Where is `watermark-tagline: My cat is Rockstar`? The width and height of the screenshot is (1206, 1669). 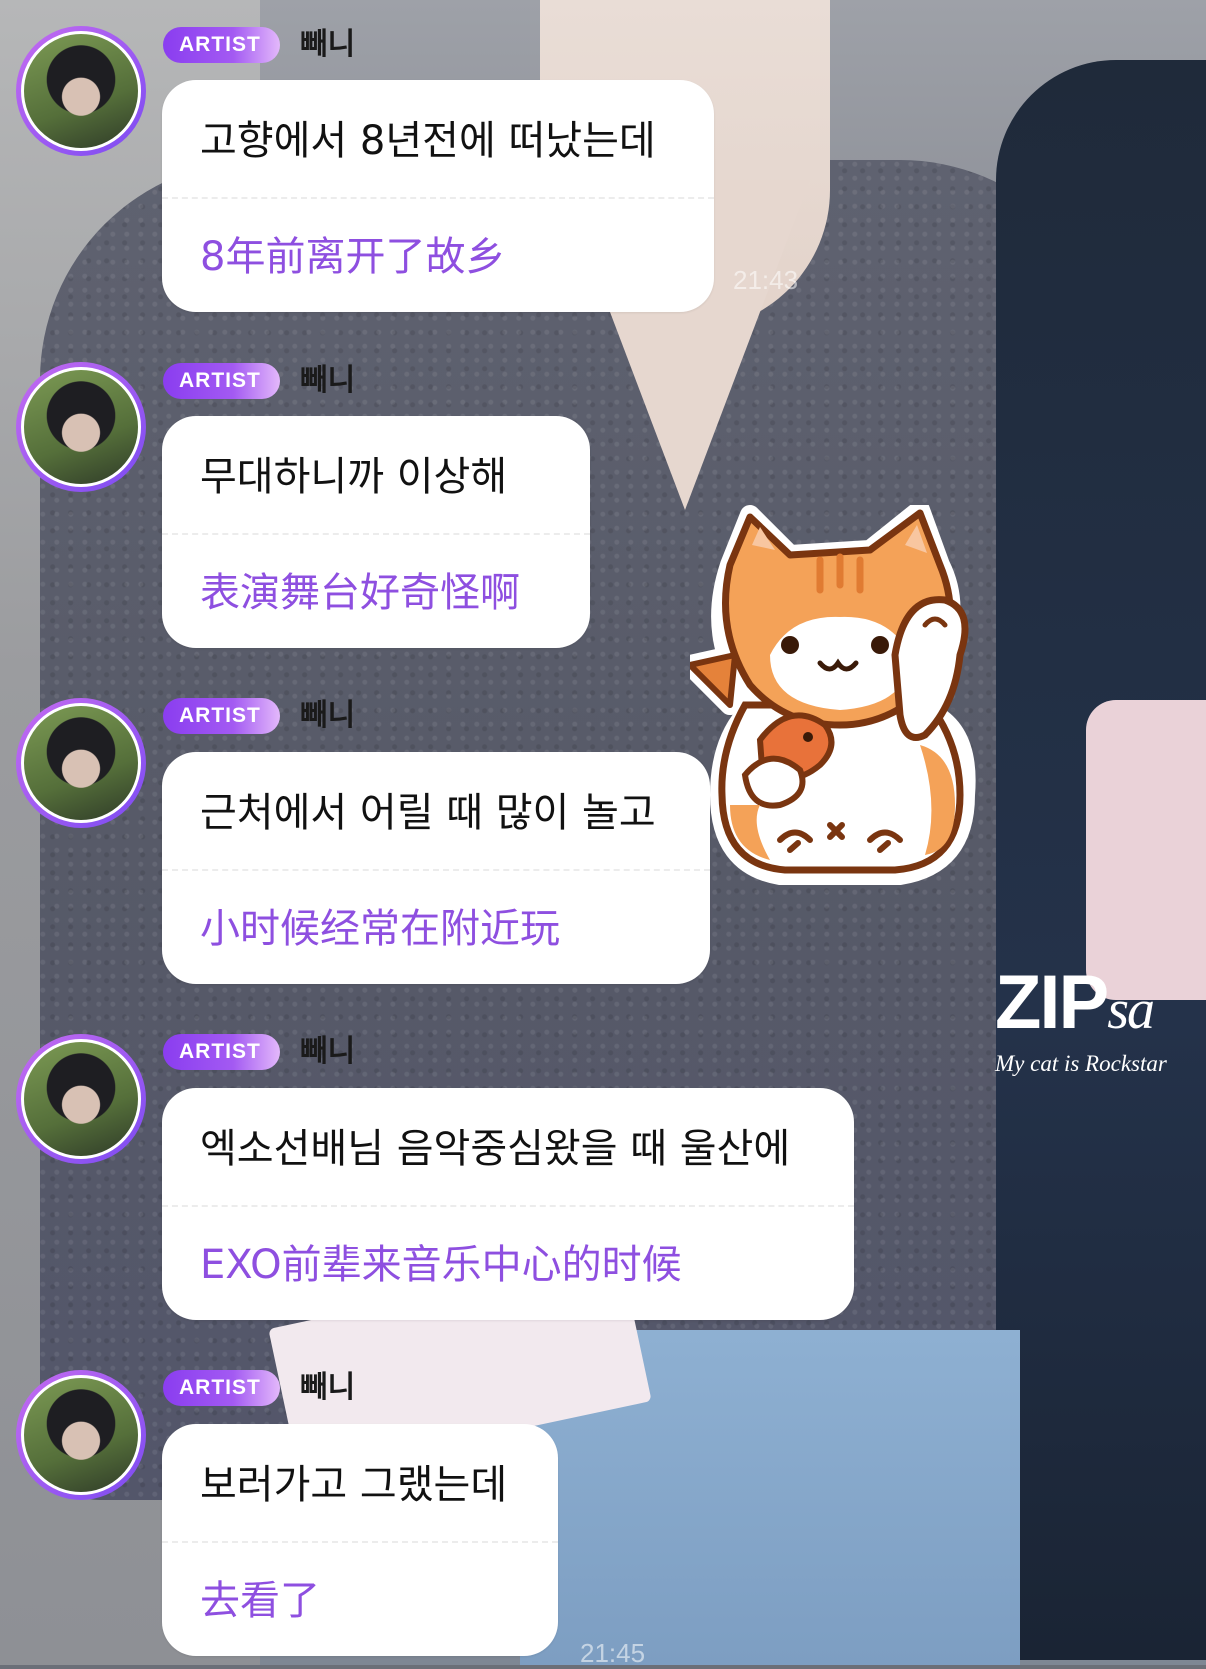 watermark-tagline: My cat is Rockstar is located at coordinates (1081, 1063).